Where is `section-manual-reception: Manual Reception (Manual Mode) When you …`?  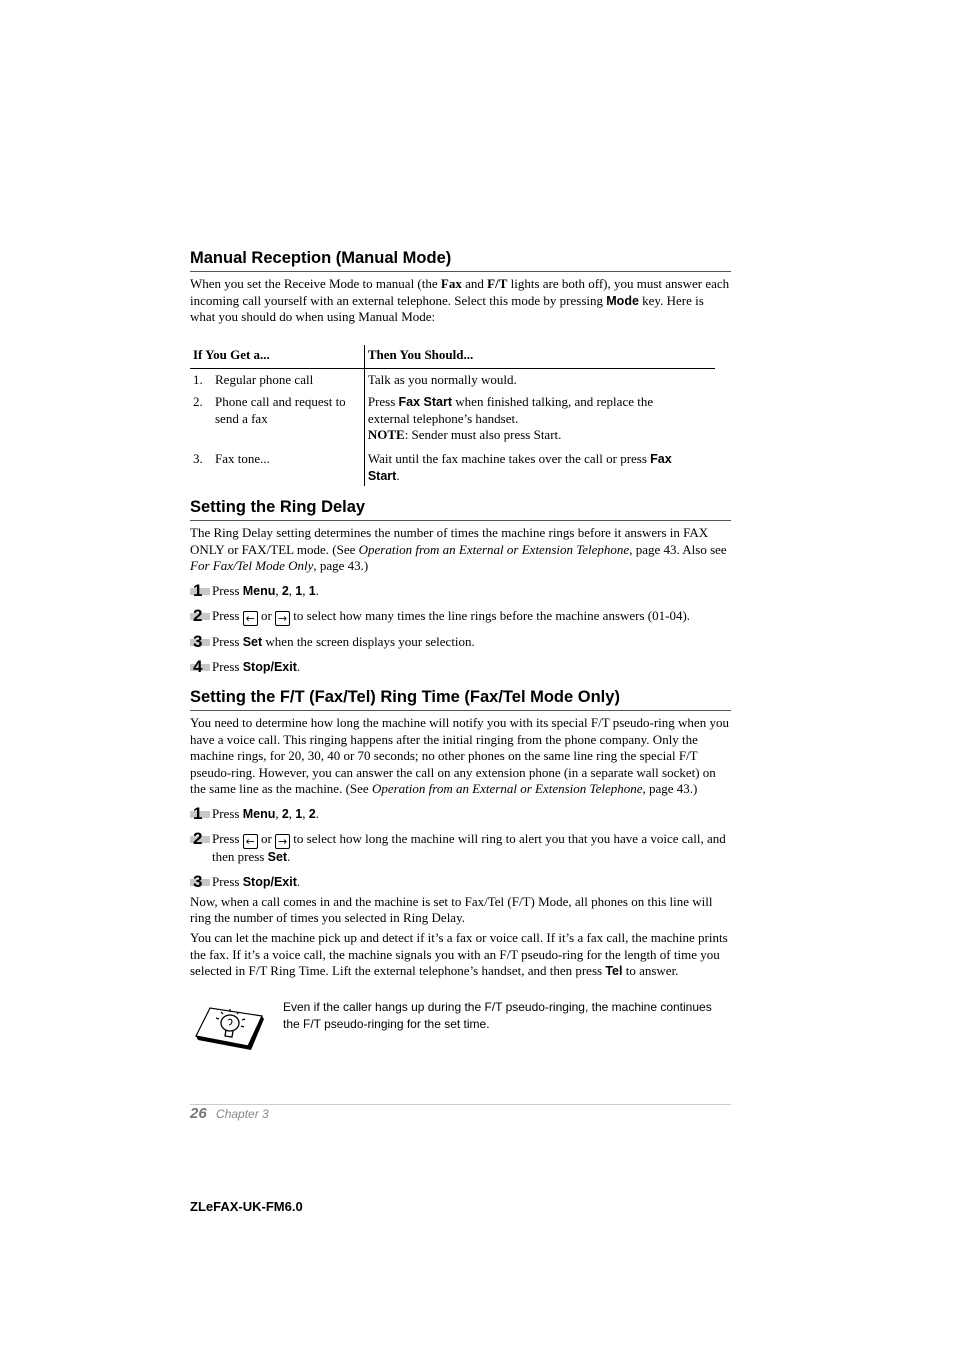 section-manual-reception: Manual Reception (Manual Mode) When you … is located at coordinates (460, 367).